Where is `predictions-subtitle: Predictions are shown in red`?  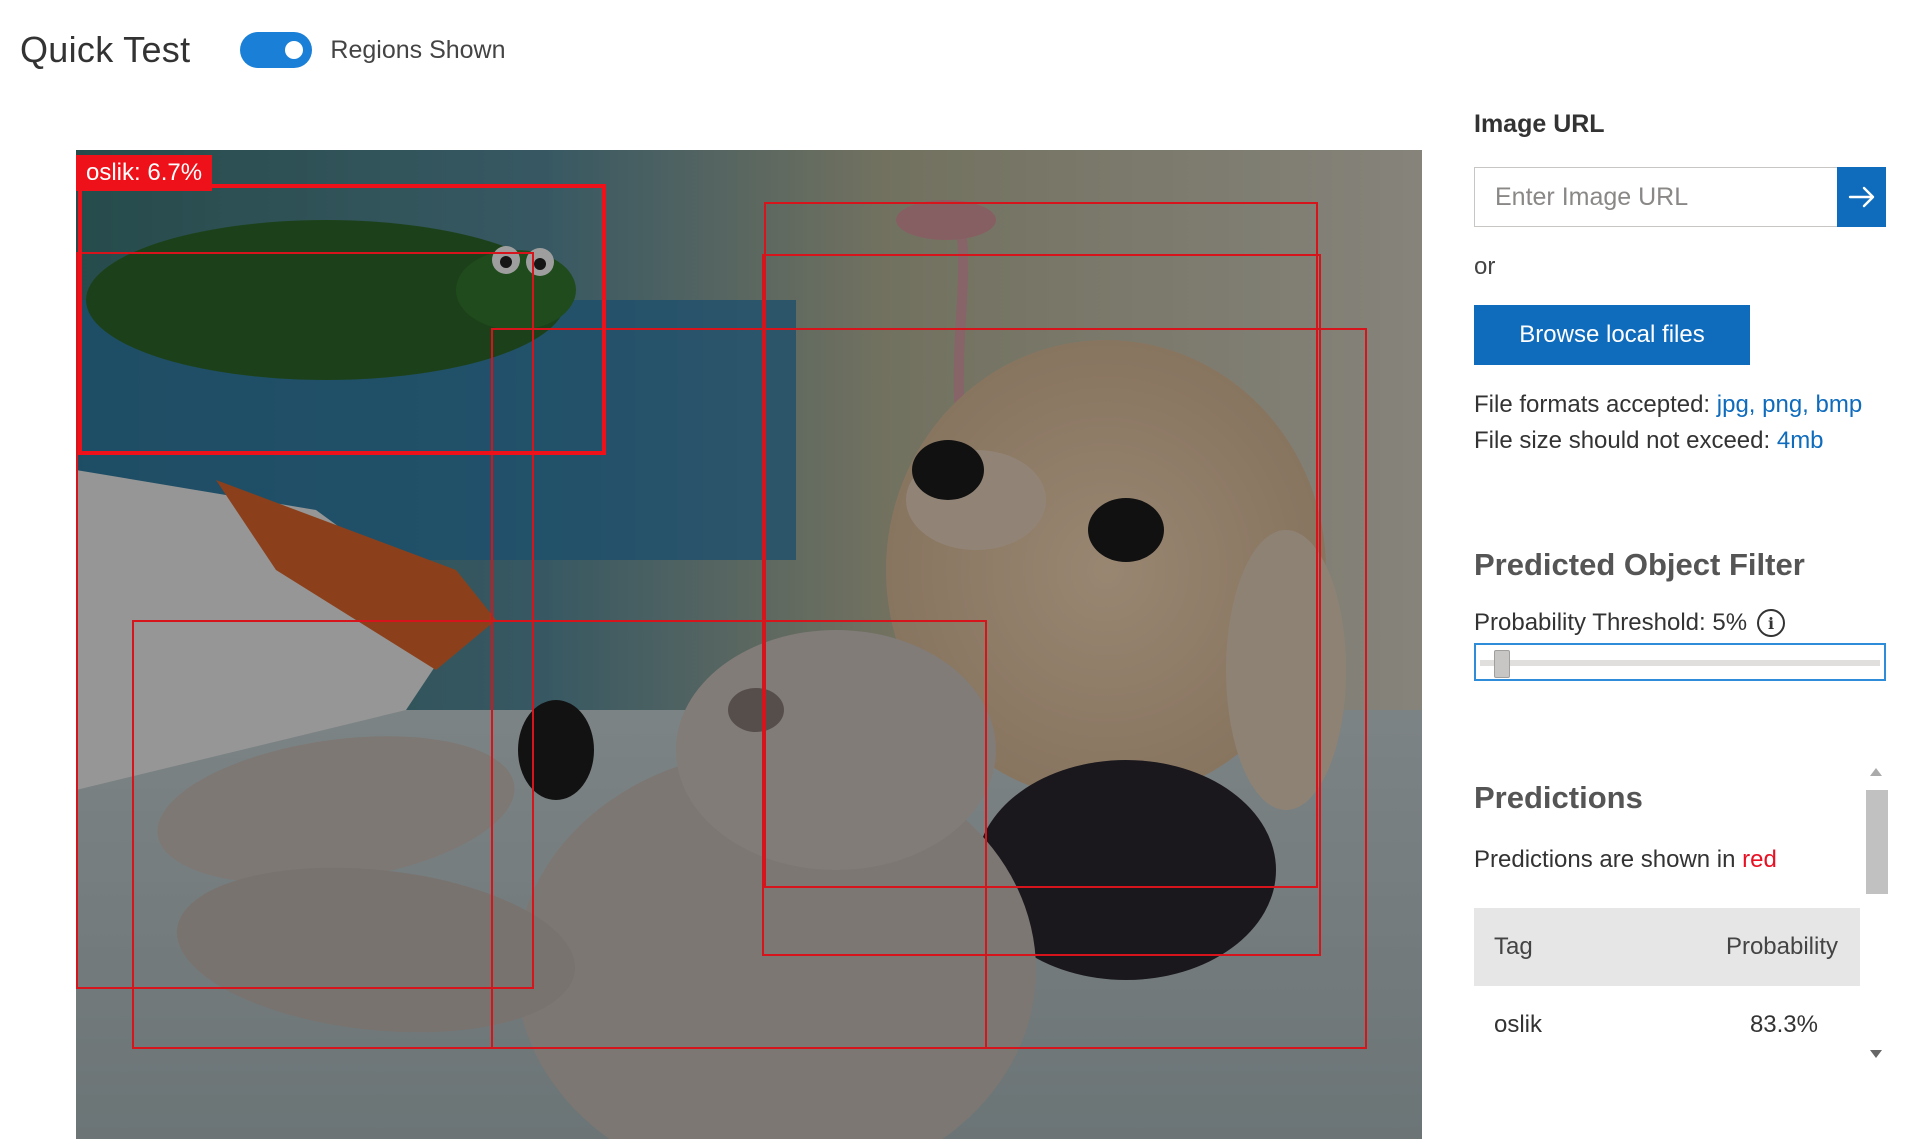 predictions-subtitle: Predictions are shown in red is located at coordinates (1625, 860).